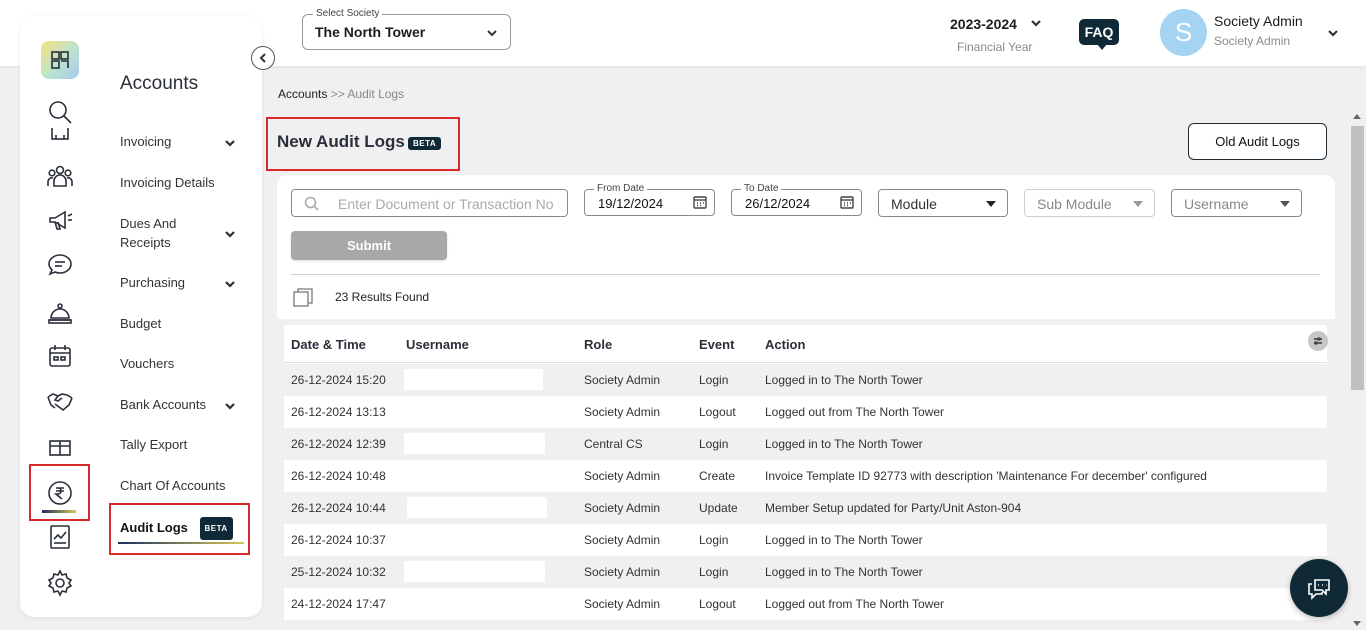 The image size is (1366, 630). Describe the element at coordinates (338, 444) in the screenshot. I see `cell-datetime: 26-12-2024 12:39` at that location.